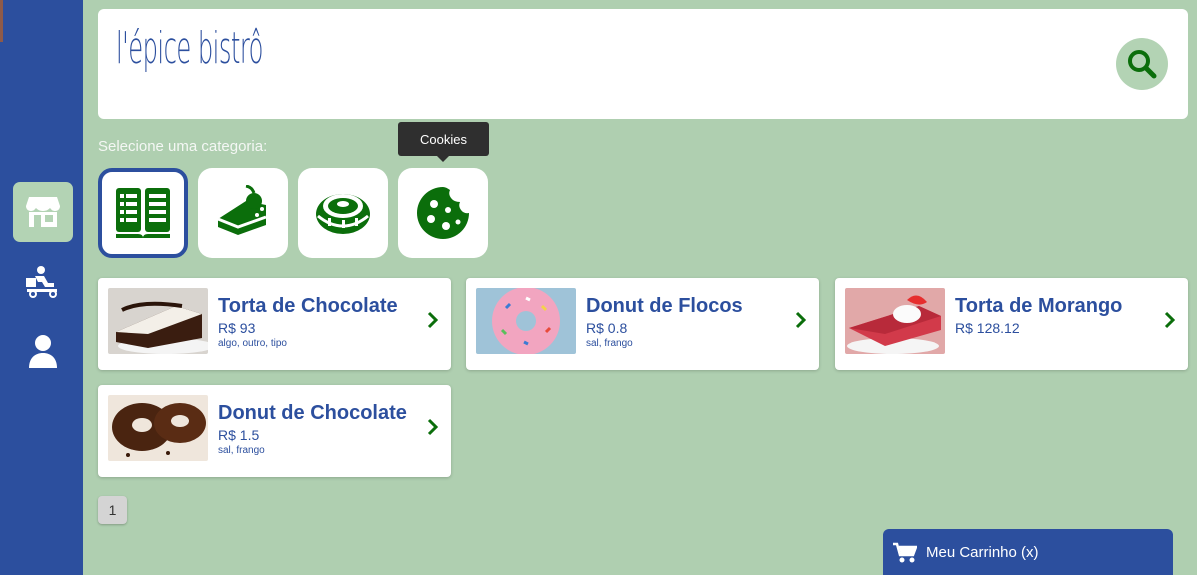  I want to click on product-card: Donut de Chocolate R$ 1.5 sal, frango, so click(274, 431).